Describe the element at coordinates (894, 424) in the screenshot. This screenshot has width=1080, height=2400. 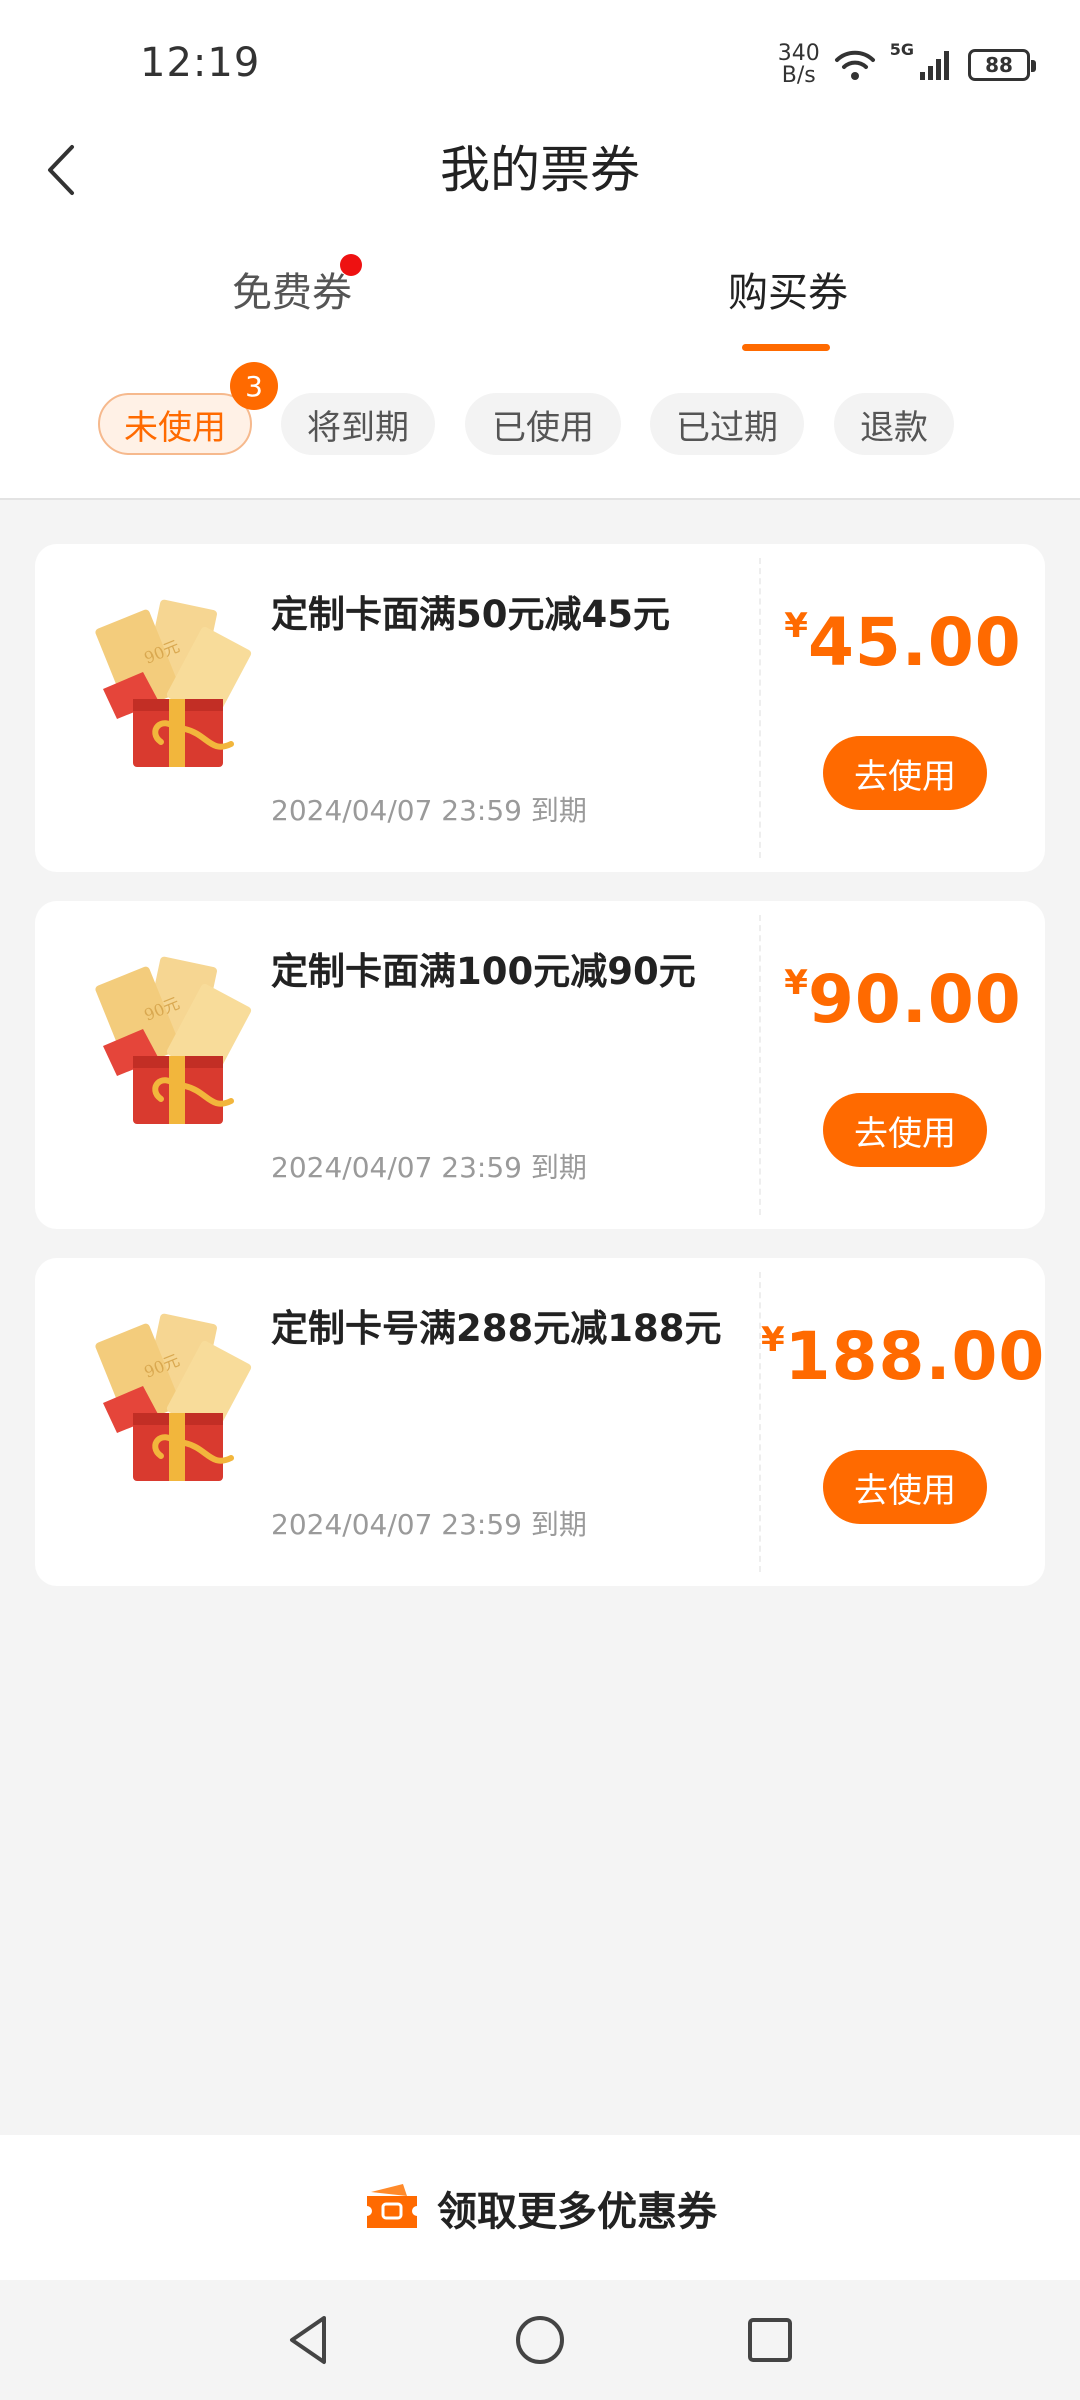
I see `filter-refund: 退款` at that location.